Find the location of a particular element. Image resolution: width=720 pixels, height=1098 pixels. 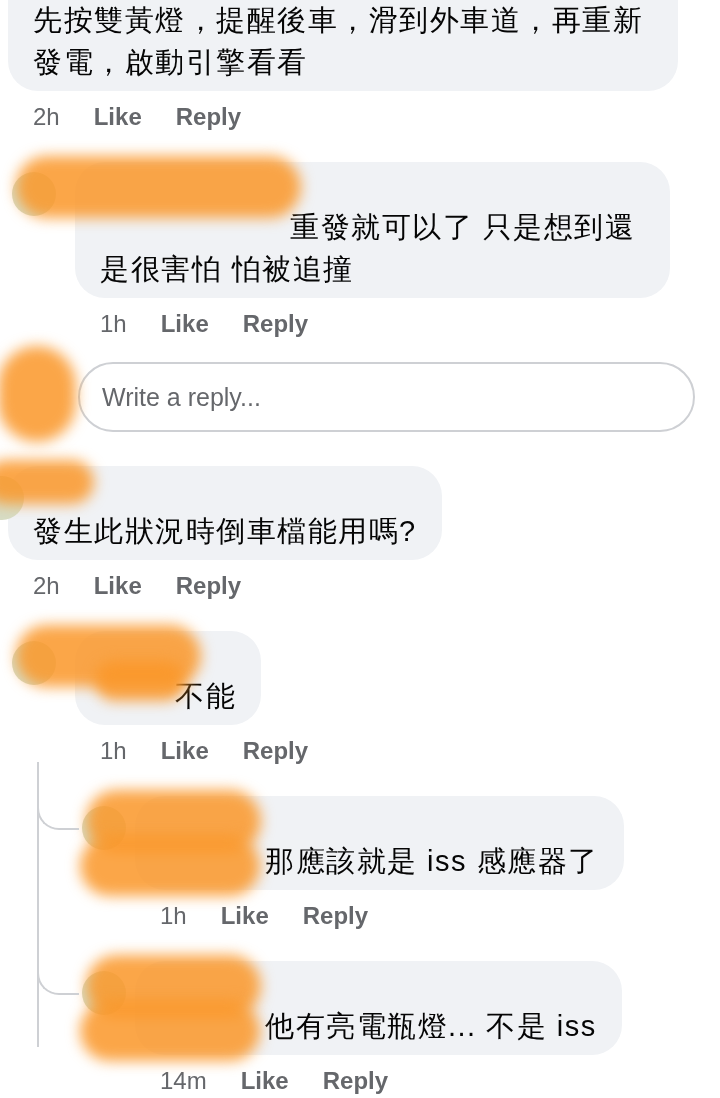

comment-text: 重發就可以了 只是想到還是很害怕 怕被追撞 is located at coordinates (368, 248).